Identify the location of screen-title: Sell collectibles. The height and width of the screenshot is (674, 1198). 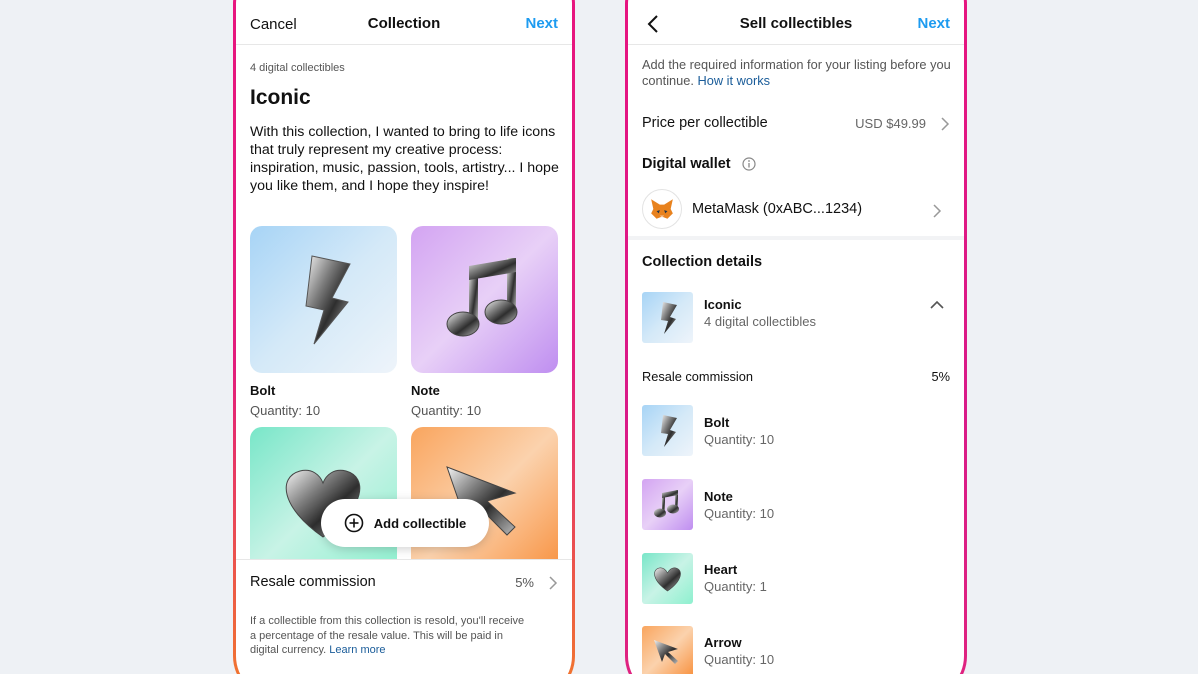
(796, 23).